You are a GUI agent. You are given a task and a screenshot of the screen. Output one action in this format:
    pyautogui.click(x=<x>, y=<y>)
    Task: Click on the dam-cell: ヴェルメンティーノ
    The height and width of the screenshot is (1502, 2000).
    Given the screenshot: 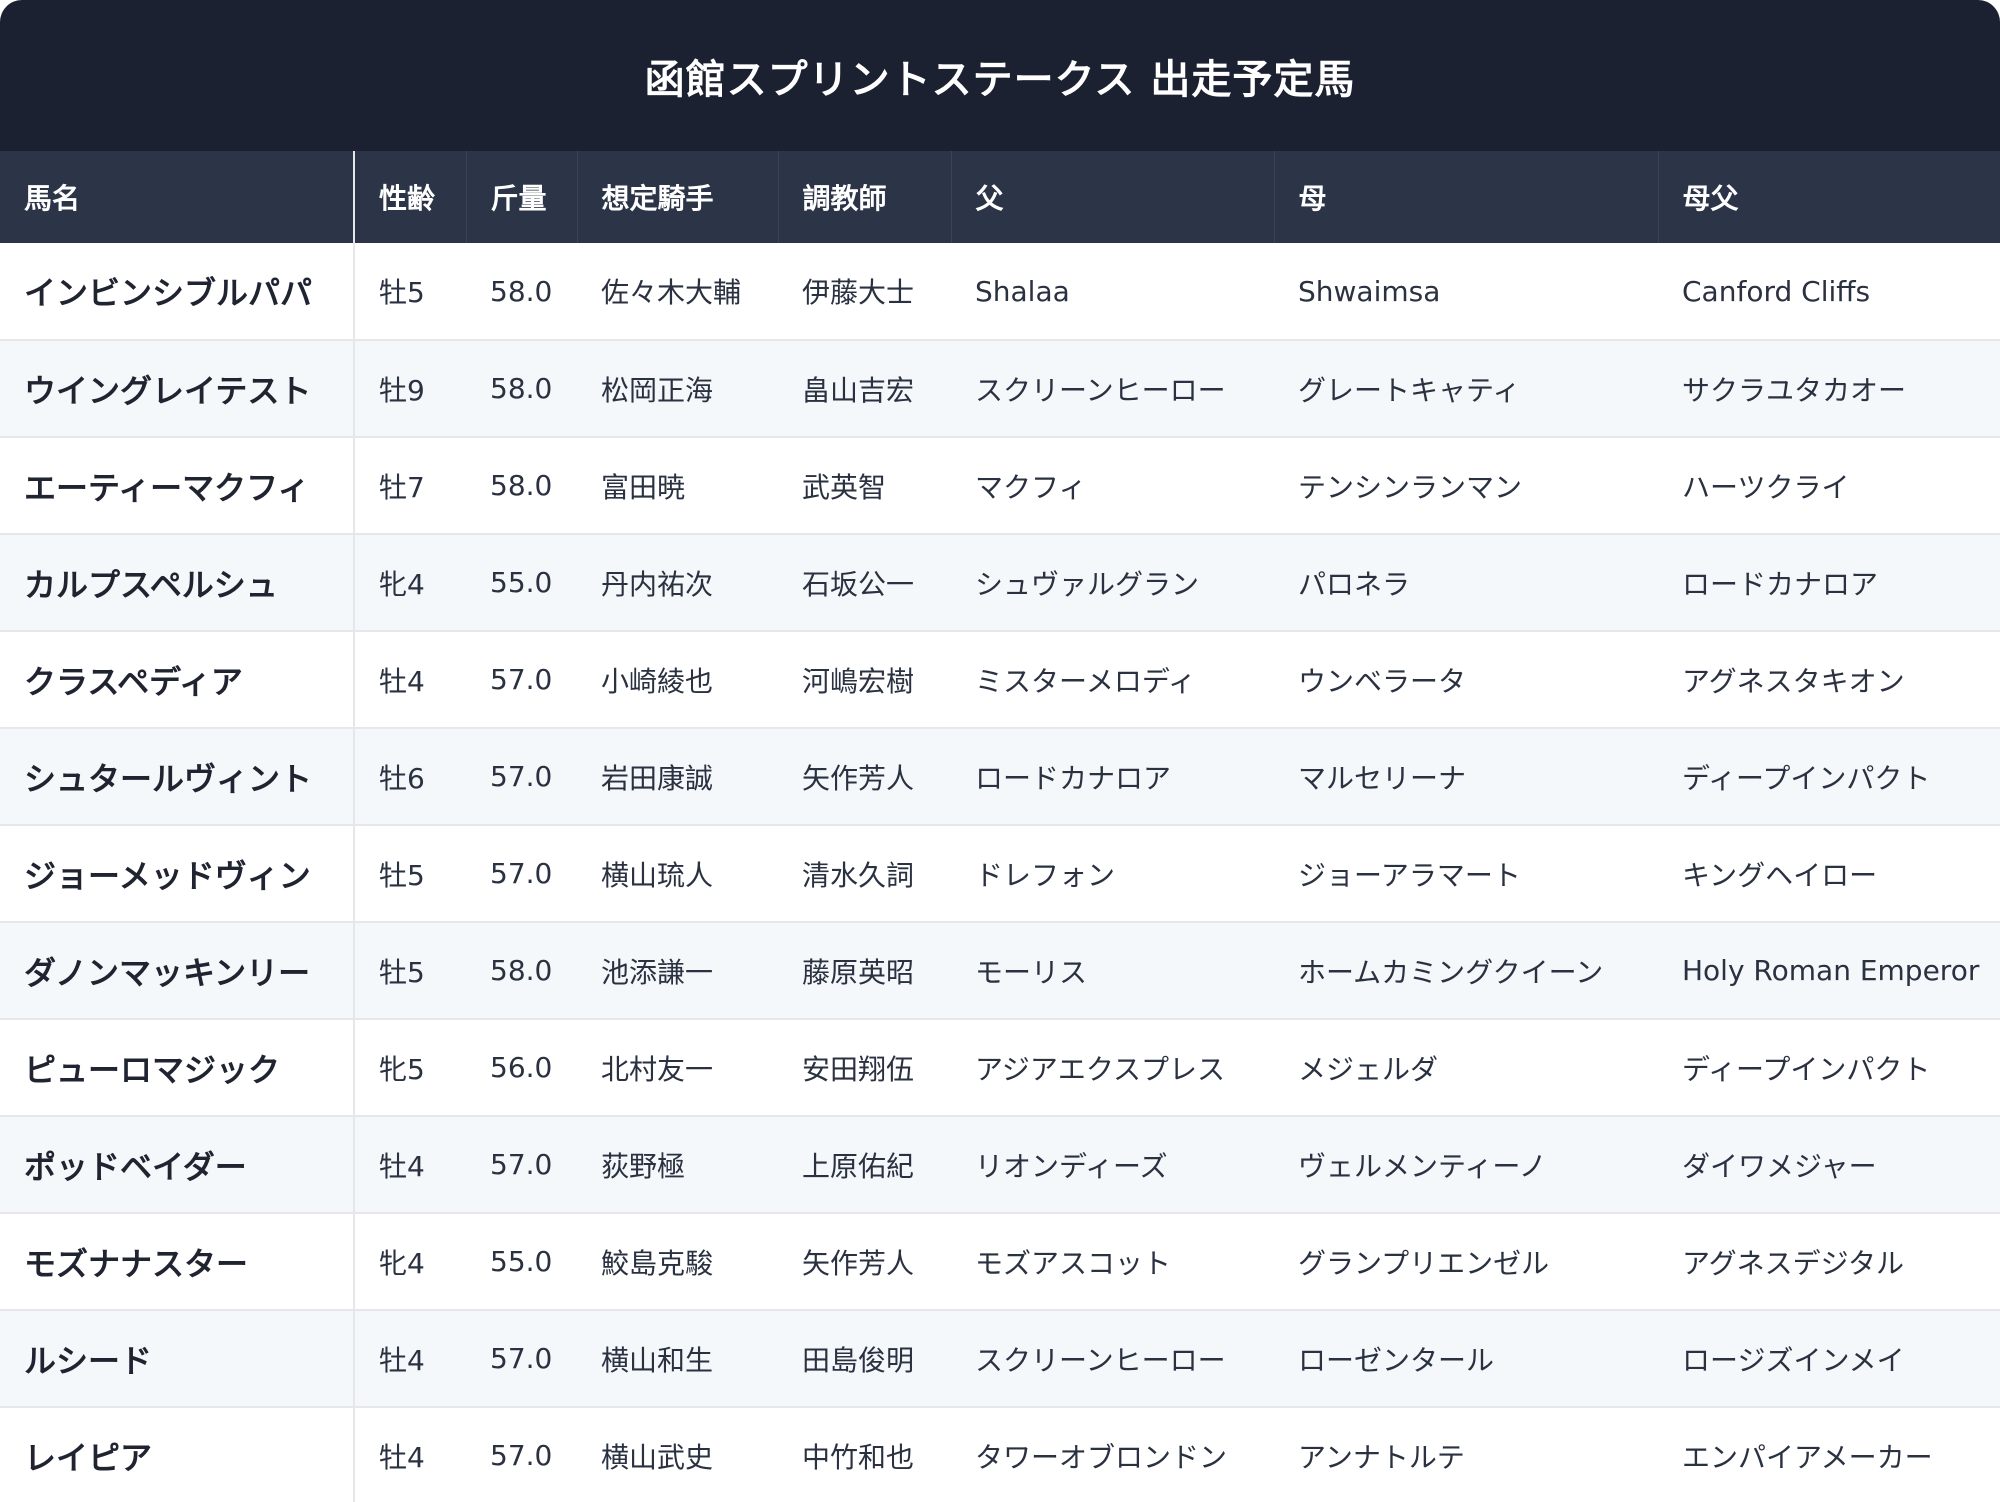 What is the action you would take?
    pyautogui.click(x=1422, y=1166)
    